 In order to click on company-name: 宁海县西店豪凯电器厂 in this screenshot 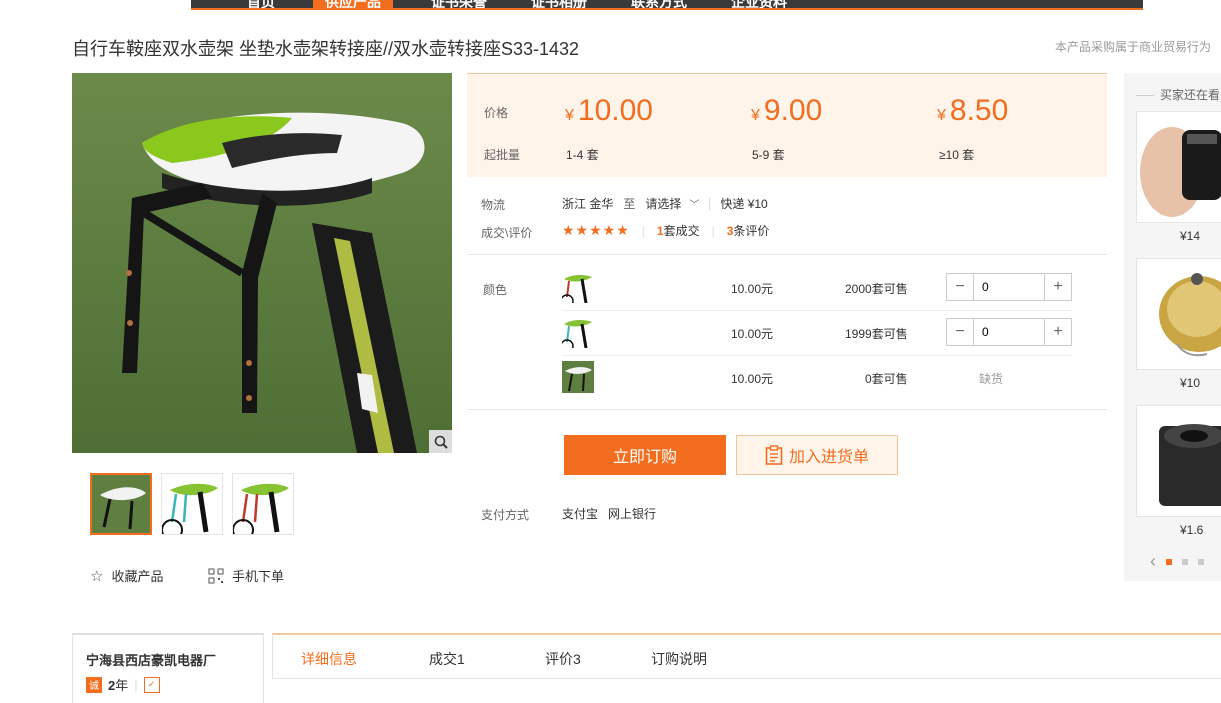, I will do `click(151, 659)`.